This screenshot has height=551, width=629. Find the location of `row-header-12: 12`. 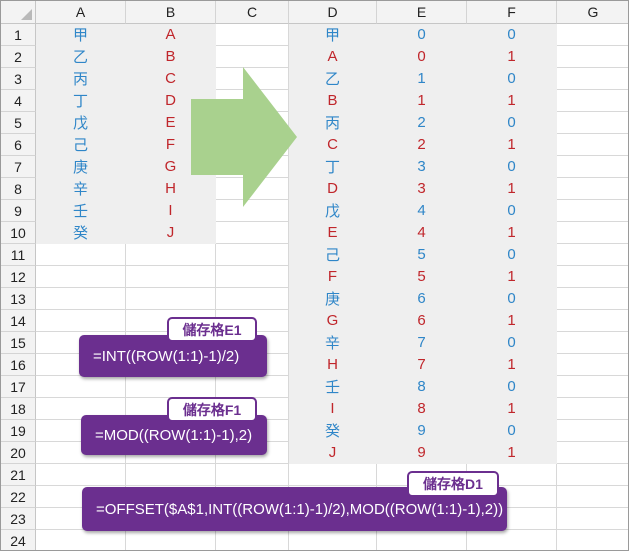

row-header-12: 12 is located at coordinates (18, 277).